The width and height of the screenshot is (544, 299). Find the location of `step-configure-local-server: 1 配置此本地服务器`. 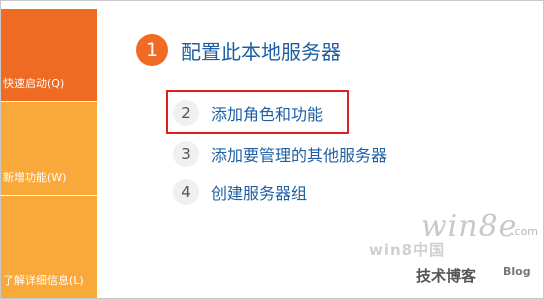

step-configure-local-server: 1 配置此本地服务器 is located at coordinates (238, 50).